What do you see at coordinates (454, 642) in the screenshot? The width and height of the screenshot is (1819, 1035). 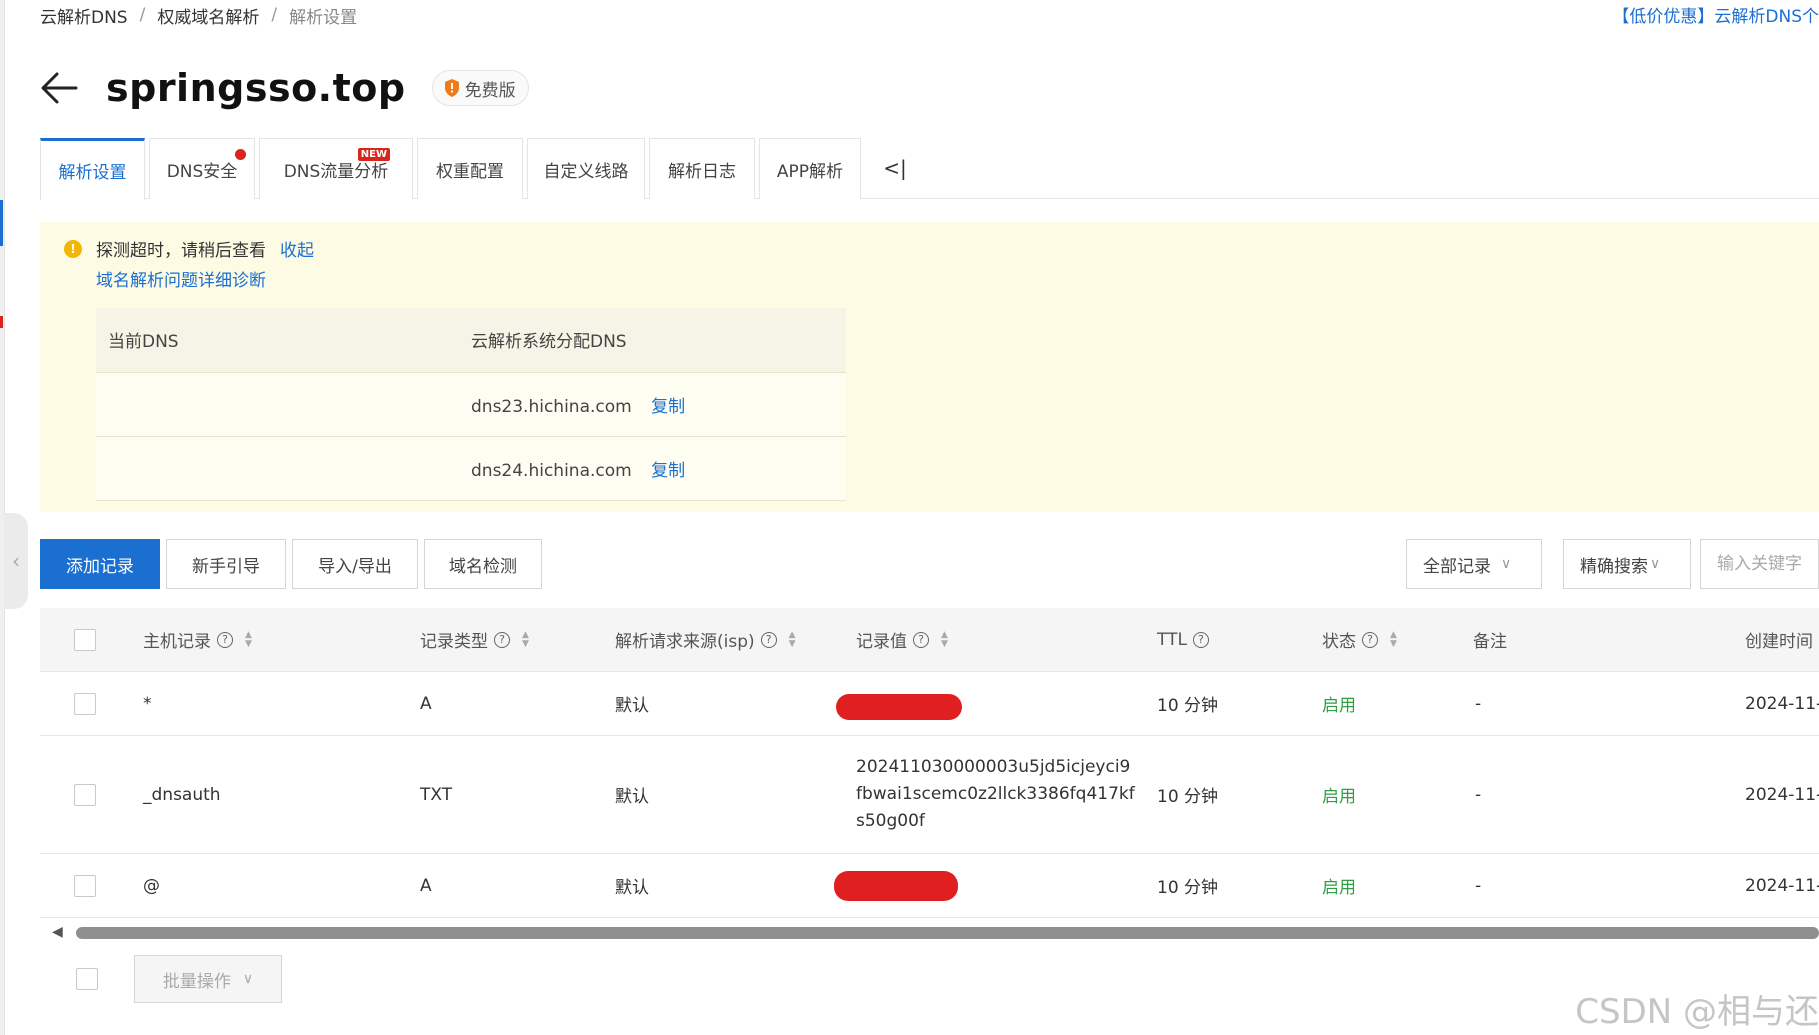 I see `column-label: 记录类型` at bounding box center [454, 642].